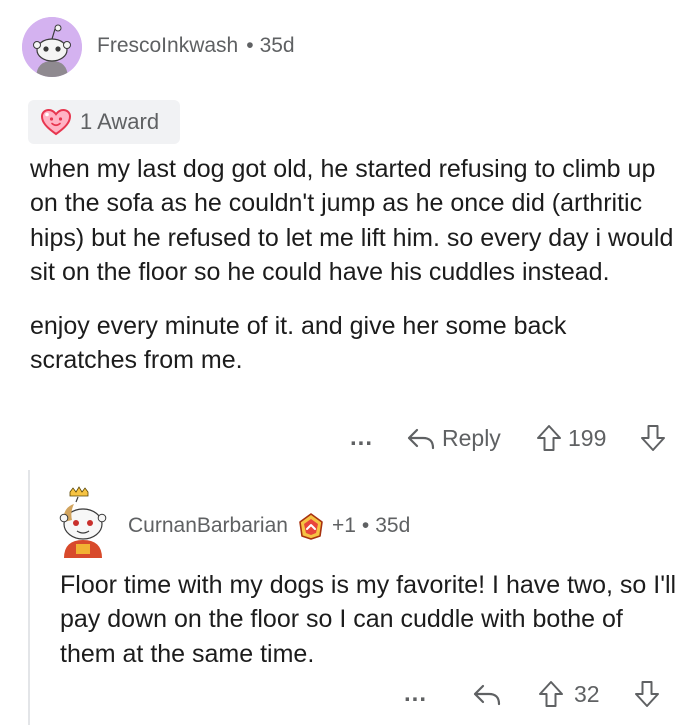 The image size is (700, 725). I want to click on reply-button: Reply, so click(453, 438).